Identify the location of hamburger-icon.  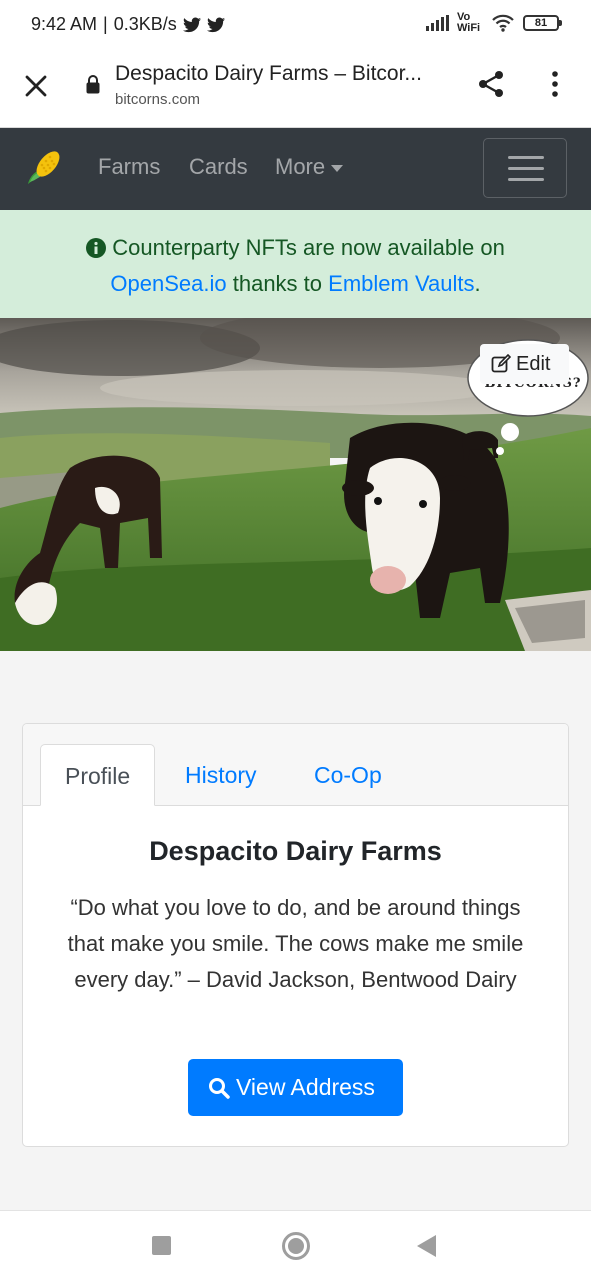
(526, 157).